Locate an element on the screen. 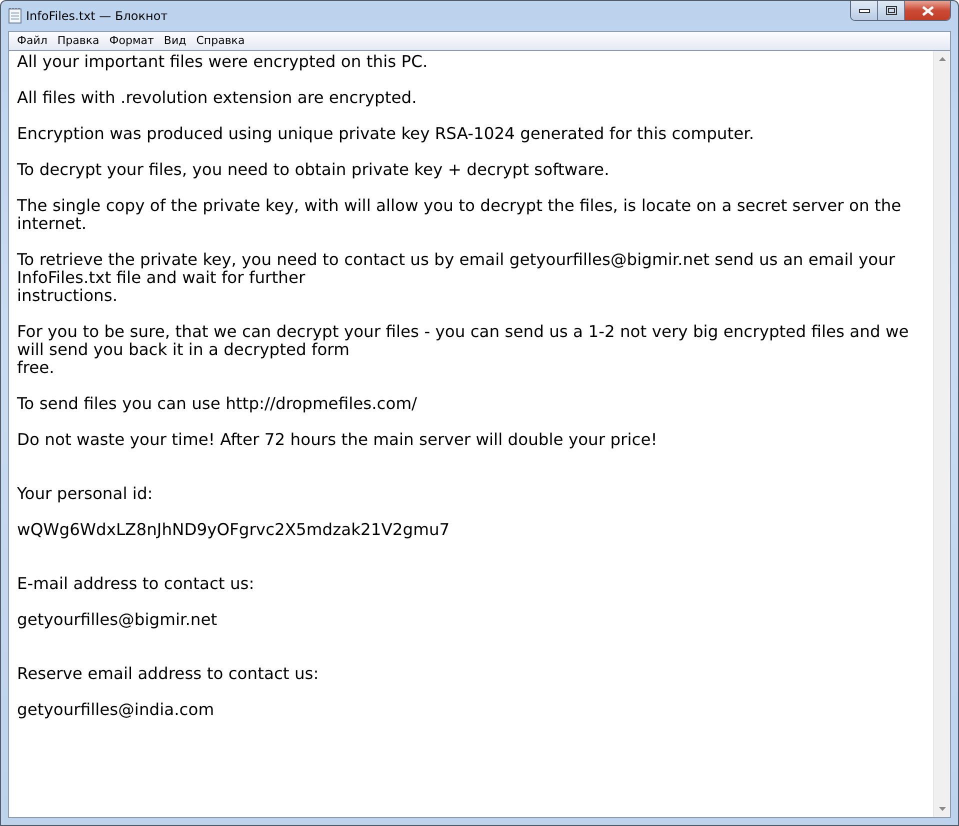 The width and height of the screenshot is (959, 826). text-line: getyourfilles@india.com is located at coordinates (115, 710).